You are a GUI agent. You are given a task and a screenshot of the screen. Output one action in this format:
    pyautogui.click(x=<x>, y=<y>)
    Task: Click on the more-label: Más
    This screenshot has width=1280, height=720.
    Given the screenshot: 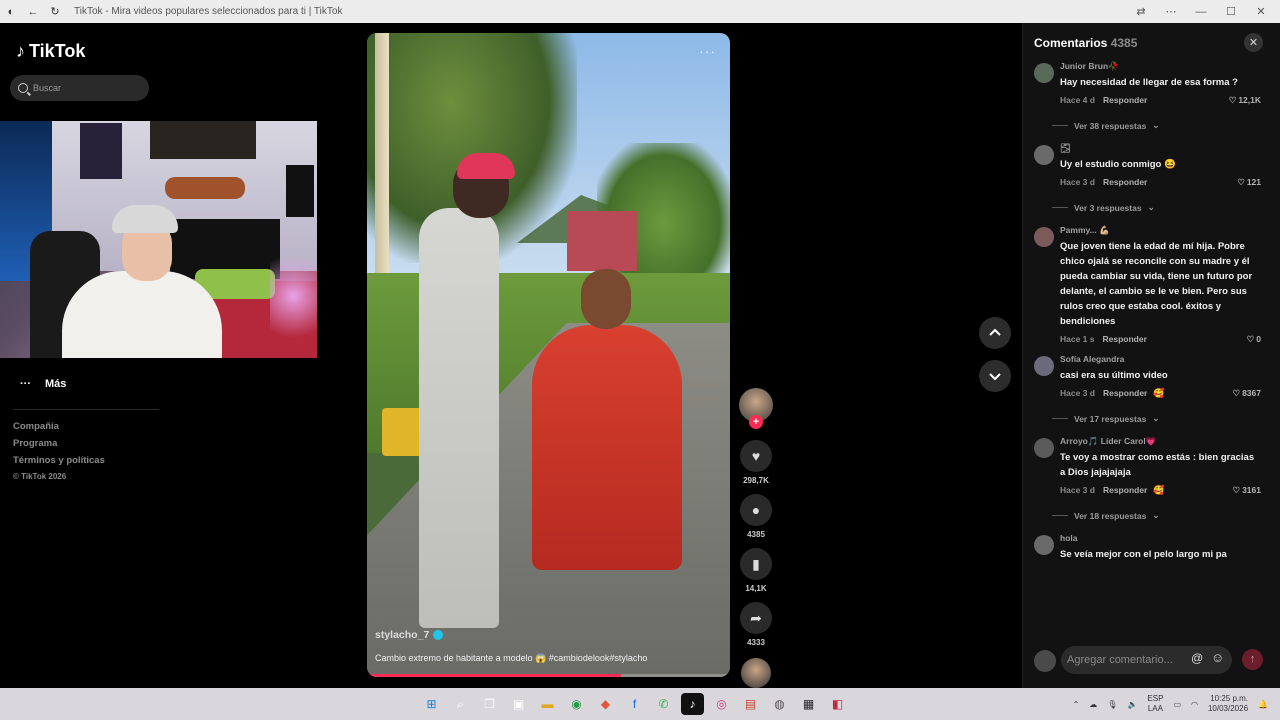 What is the action you would take?
    pyautogui.click(x=56, y=384)
    